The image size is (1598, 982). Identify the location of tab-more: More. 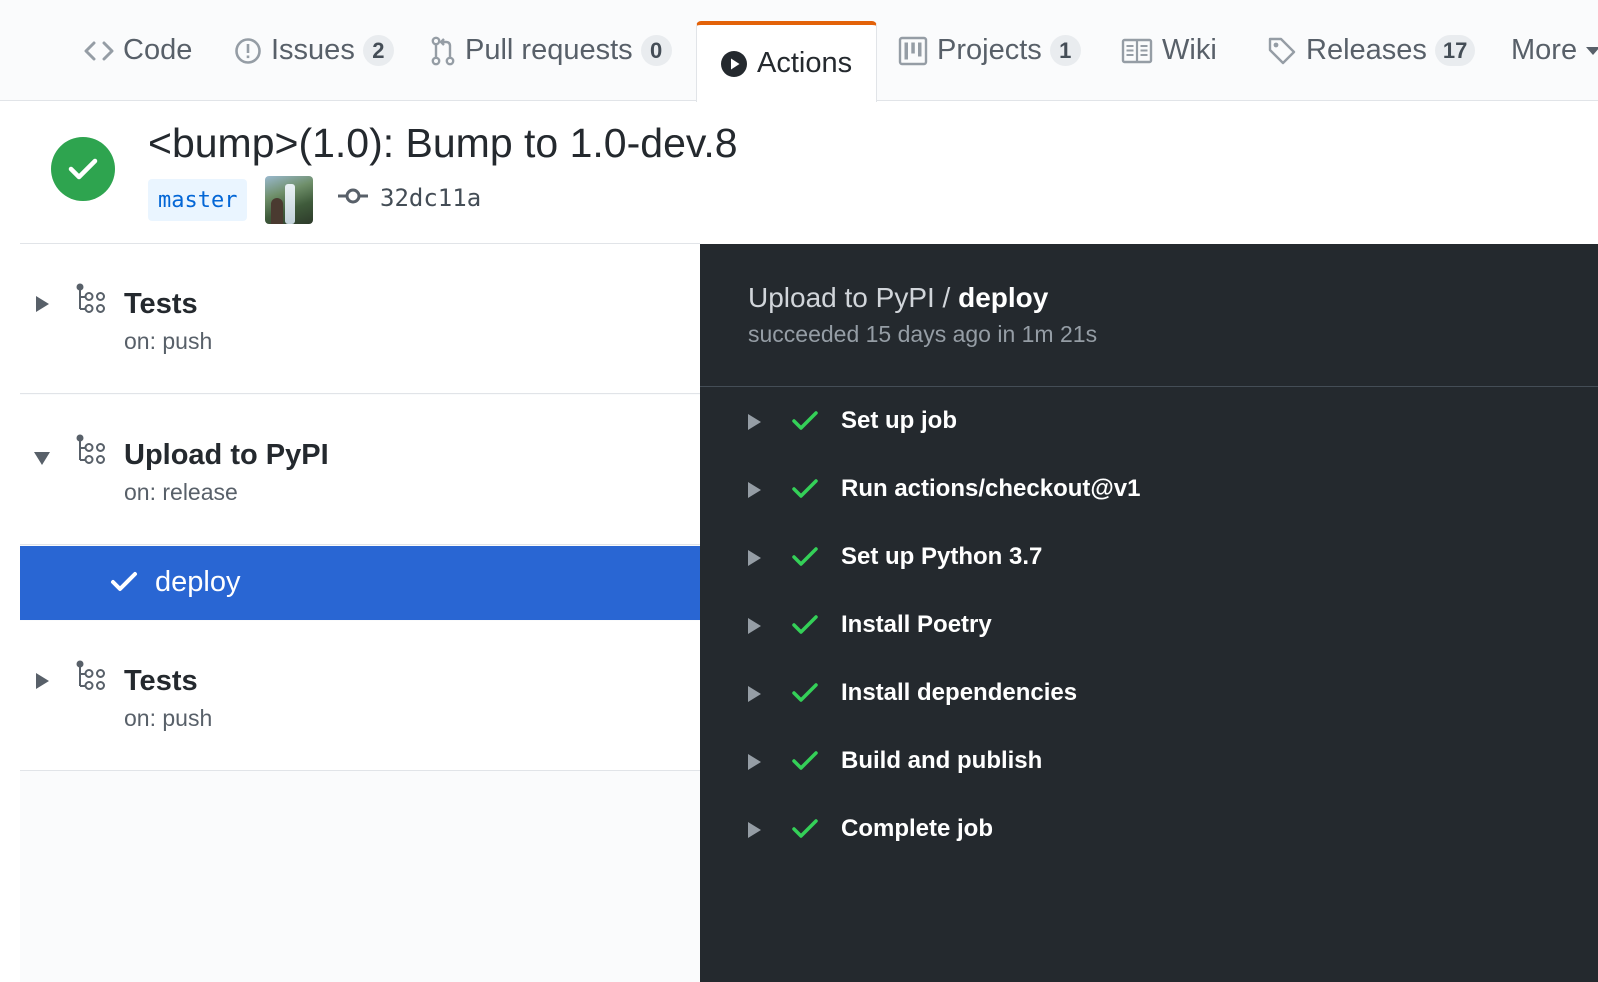
(1554, 50).